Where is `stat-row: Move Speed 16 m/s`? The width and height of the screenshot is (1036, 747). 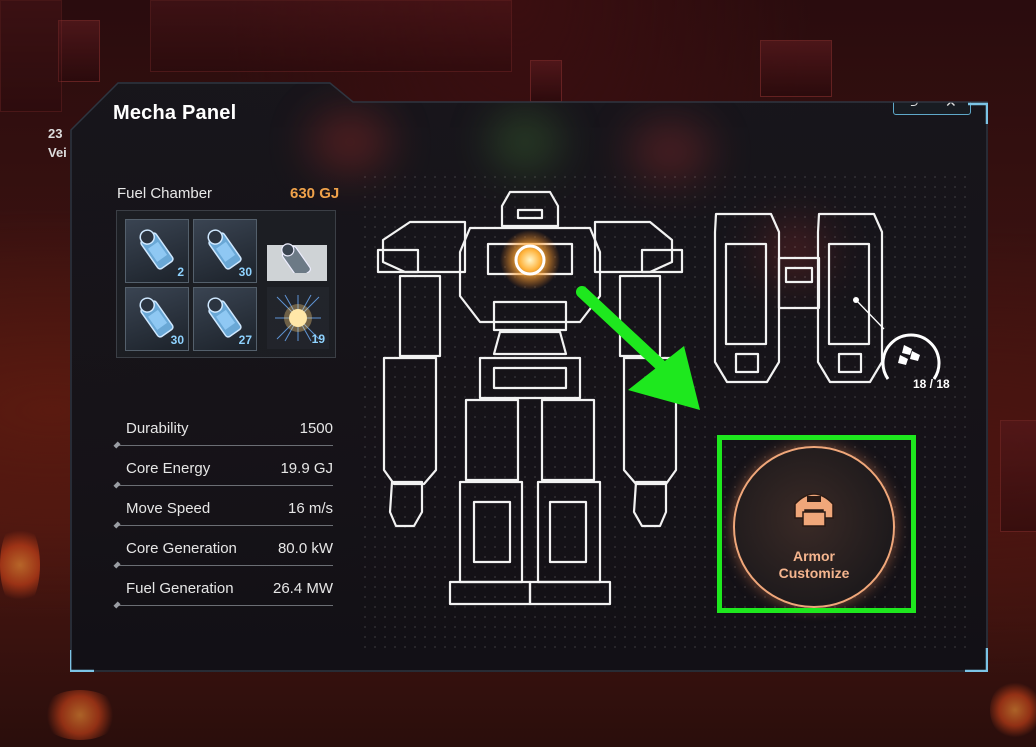
stat-row: Move Speed 16 m/s is located at coordinates (225, 517).